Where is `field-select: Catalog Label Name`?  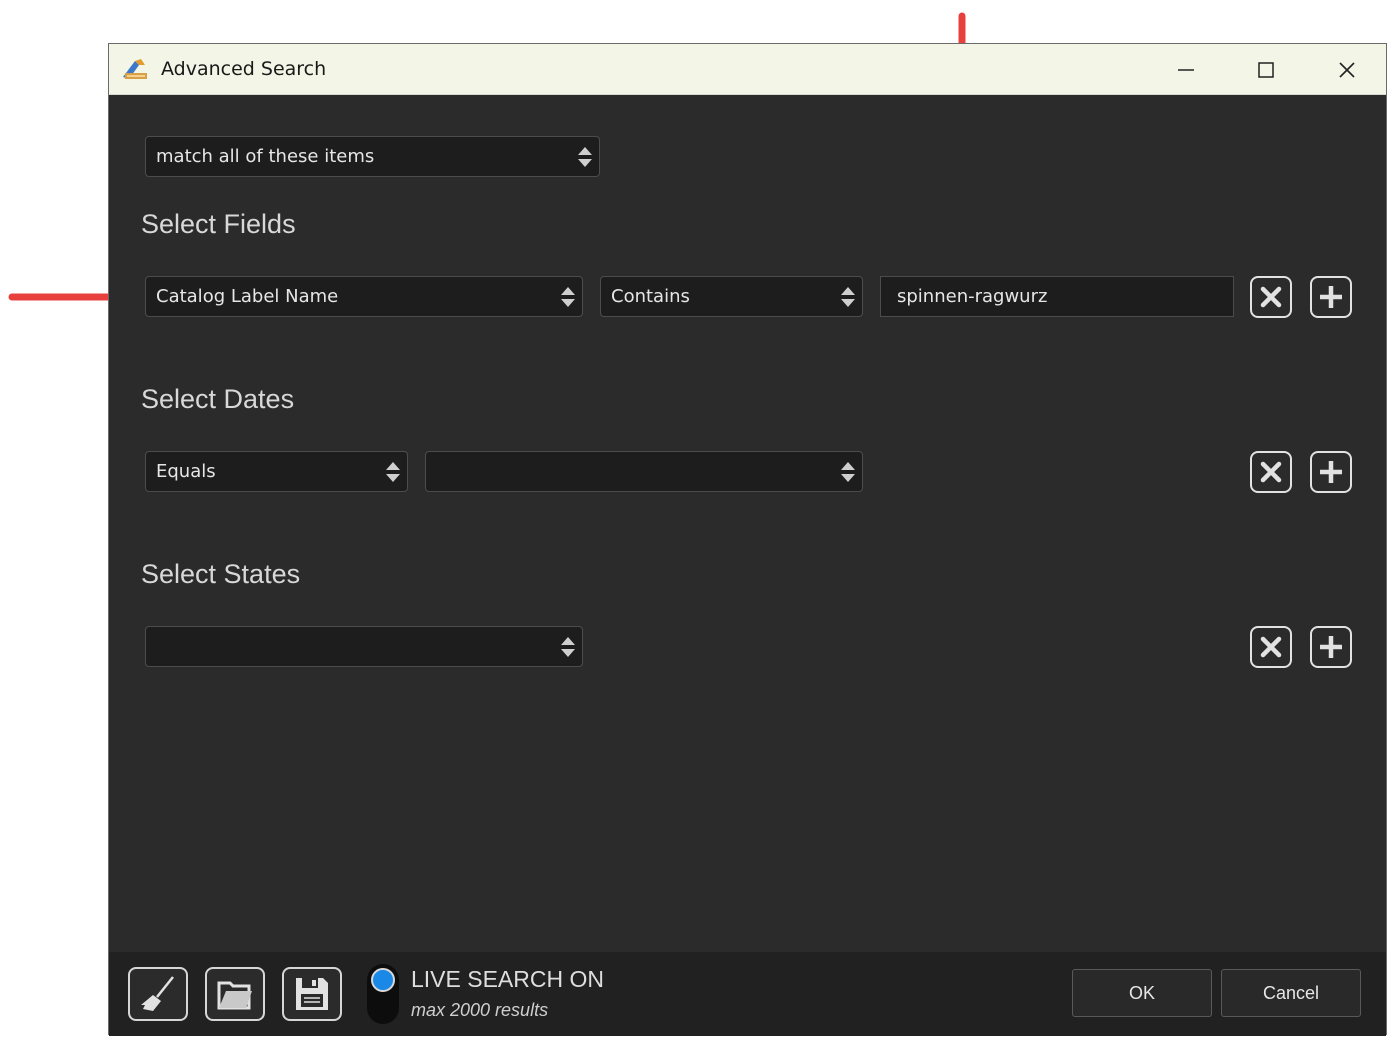
field-select: Catalog Label Name is located at coordinates (364, 296).